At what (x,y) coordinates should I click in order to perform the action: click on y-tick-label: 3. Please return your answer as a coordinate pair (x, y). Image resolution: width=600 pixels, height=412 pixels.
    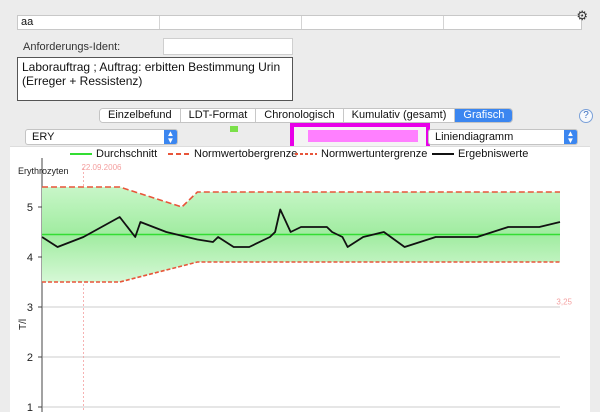
    Looking at the image, I should click on (30, 308).